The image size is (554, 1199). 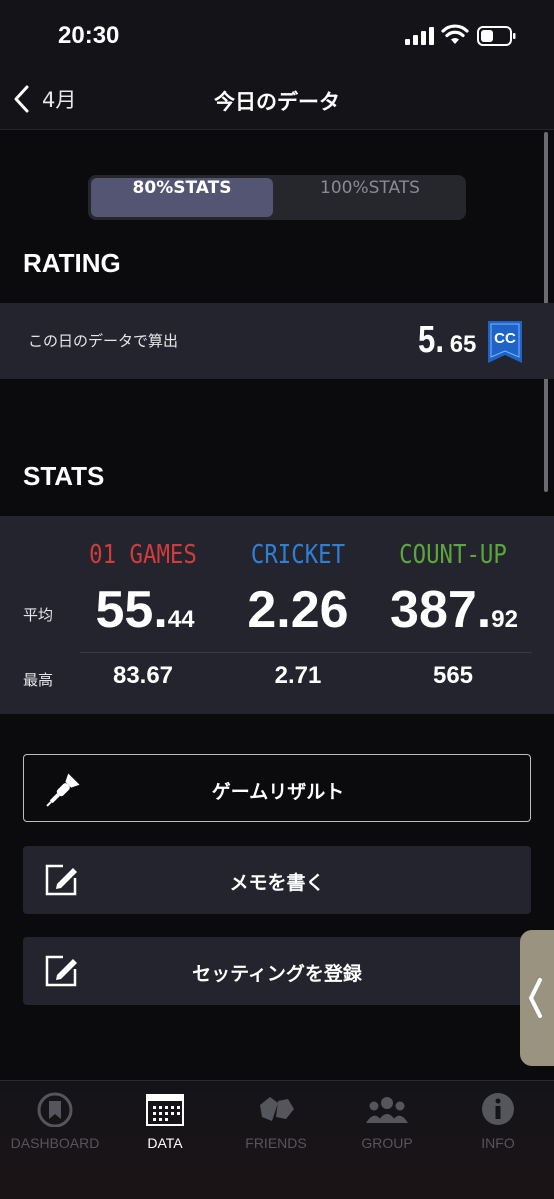 I want to click on side-drawer-tab, so click(x=537, y=998).